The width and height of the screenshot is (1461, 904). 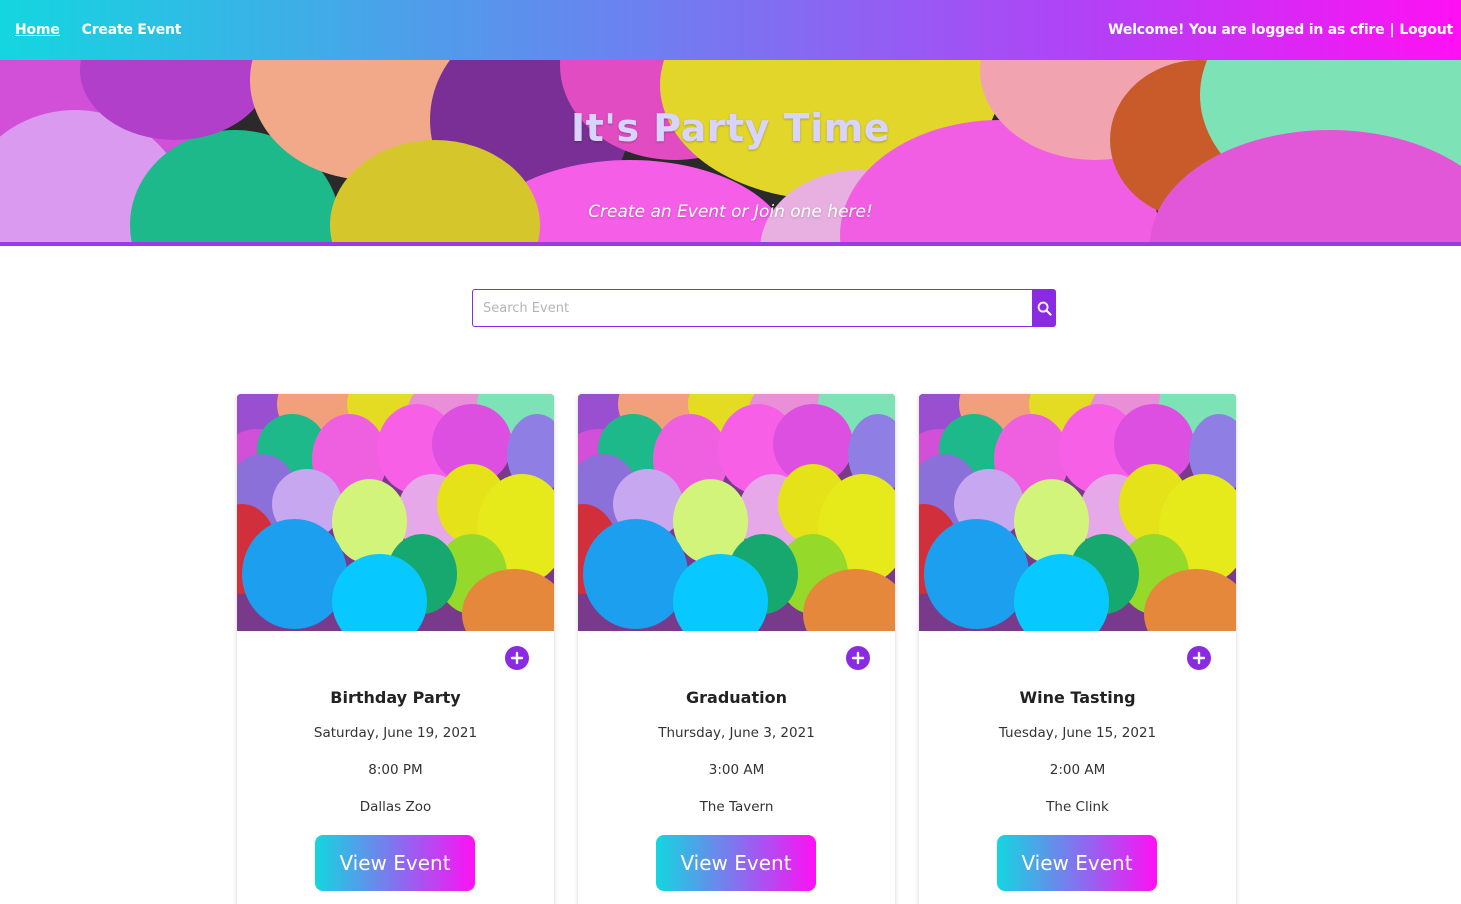 What do you see at coordinates (730, 212) in the screenshot?
I see `hero-subtitle: Create an Event or Join one here!` at bounding box center [730, 212].